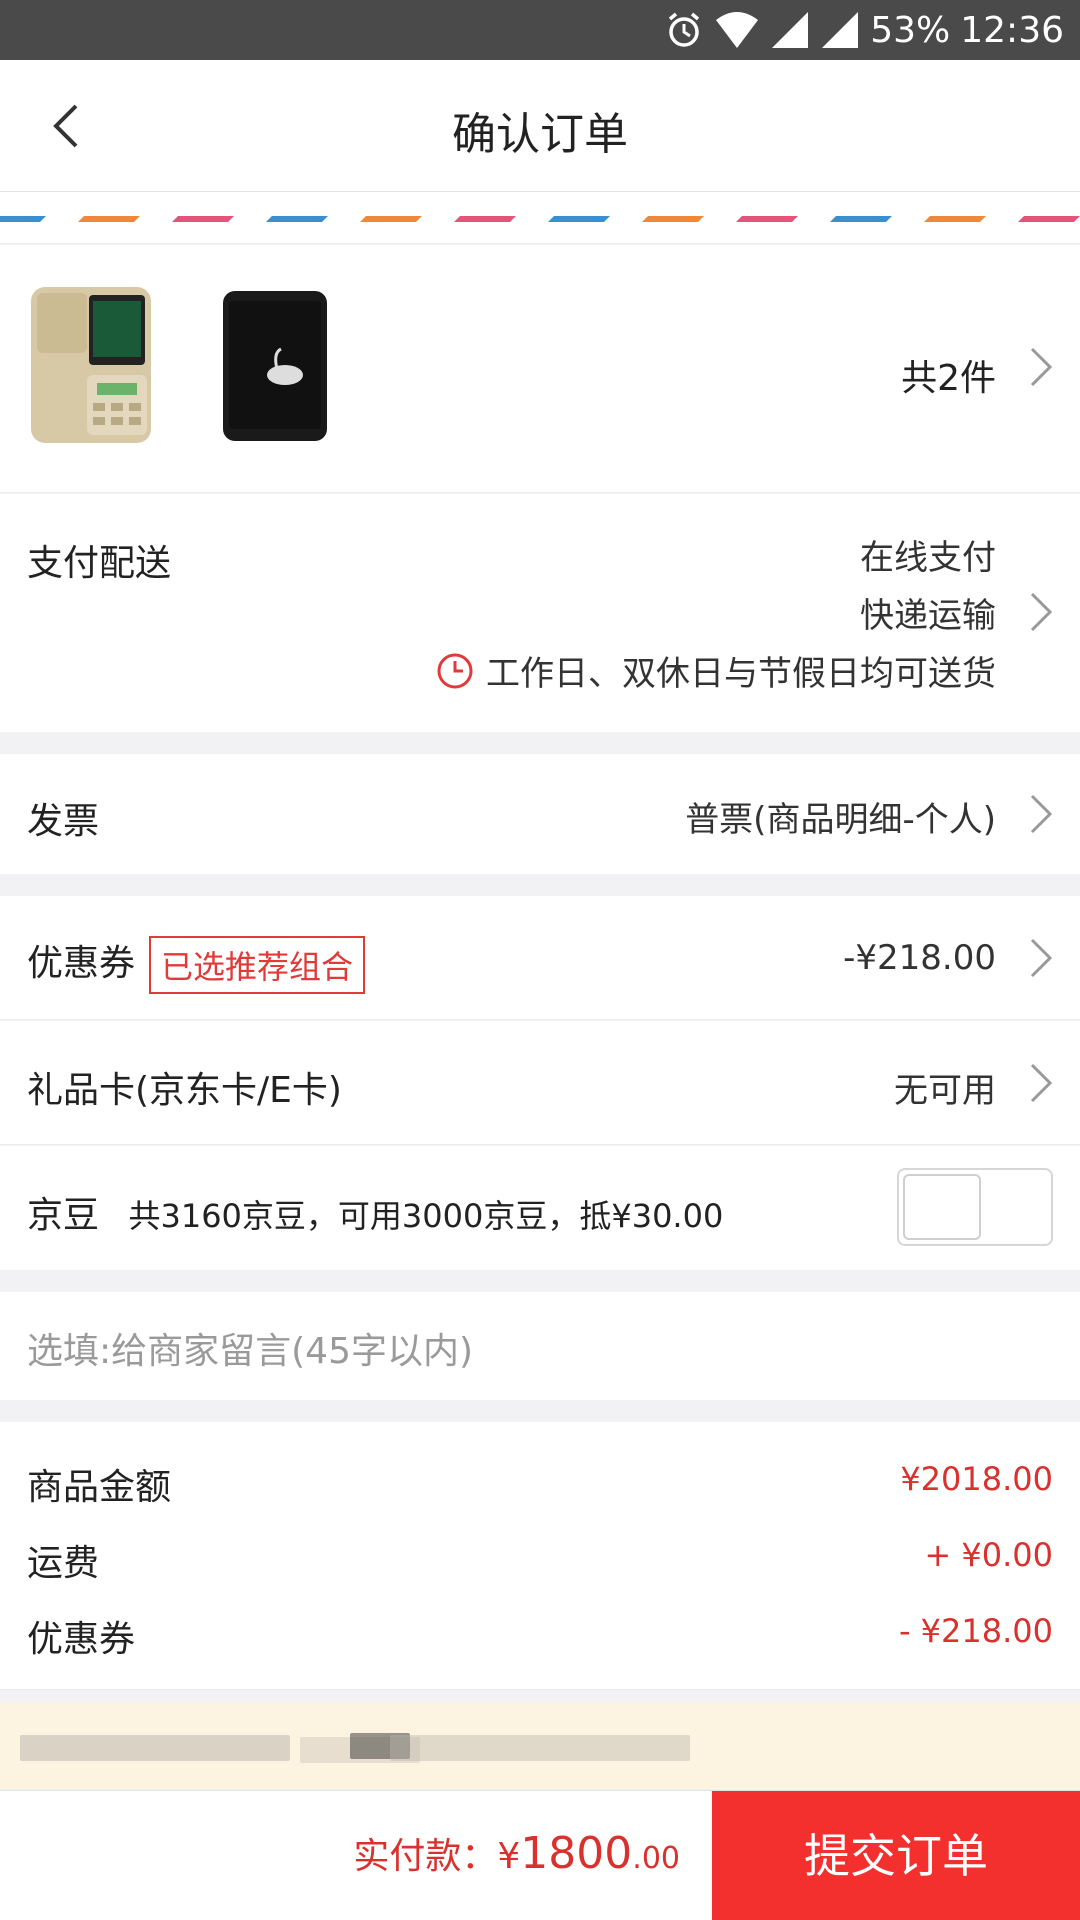 This screenshot has height=1920, width=1080. I want to click on wifi-icon, so click(737, 30).